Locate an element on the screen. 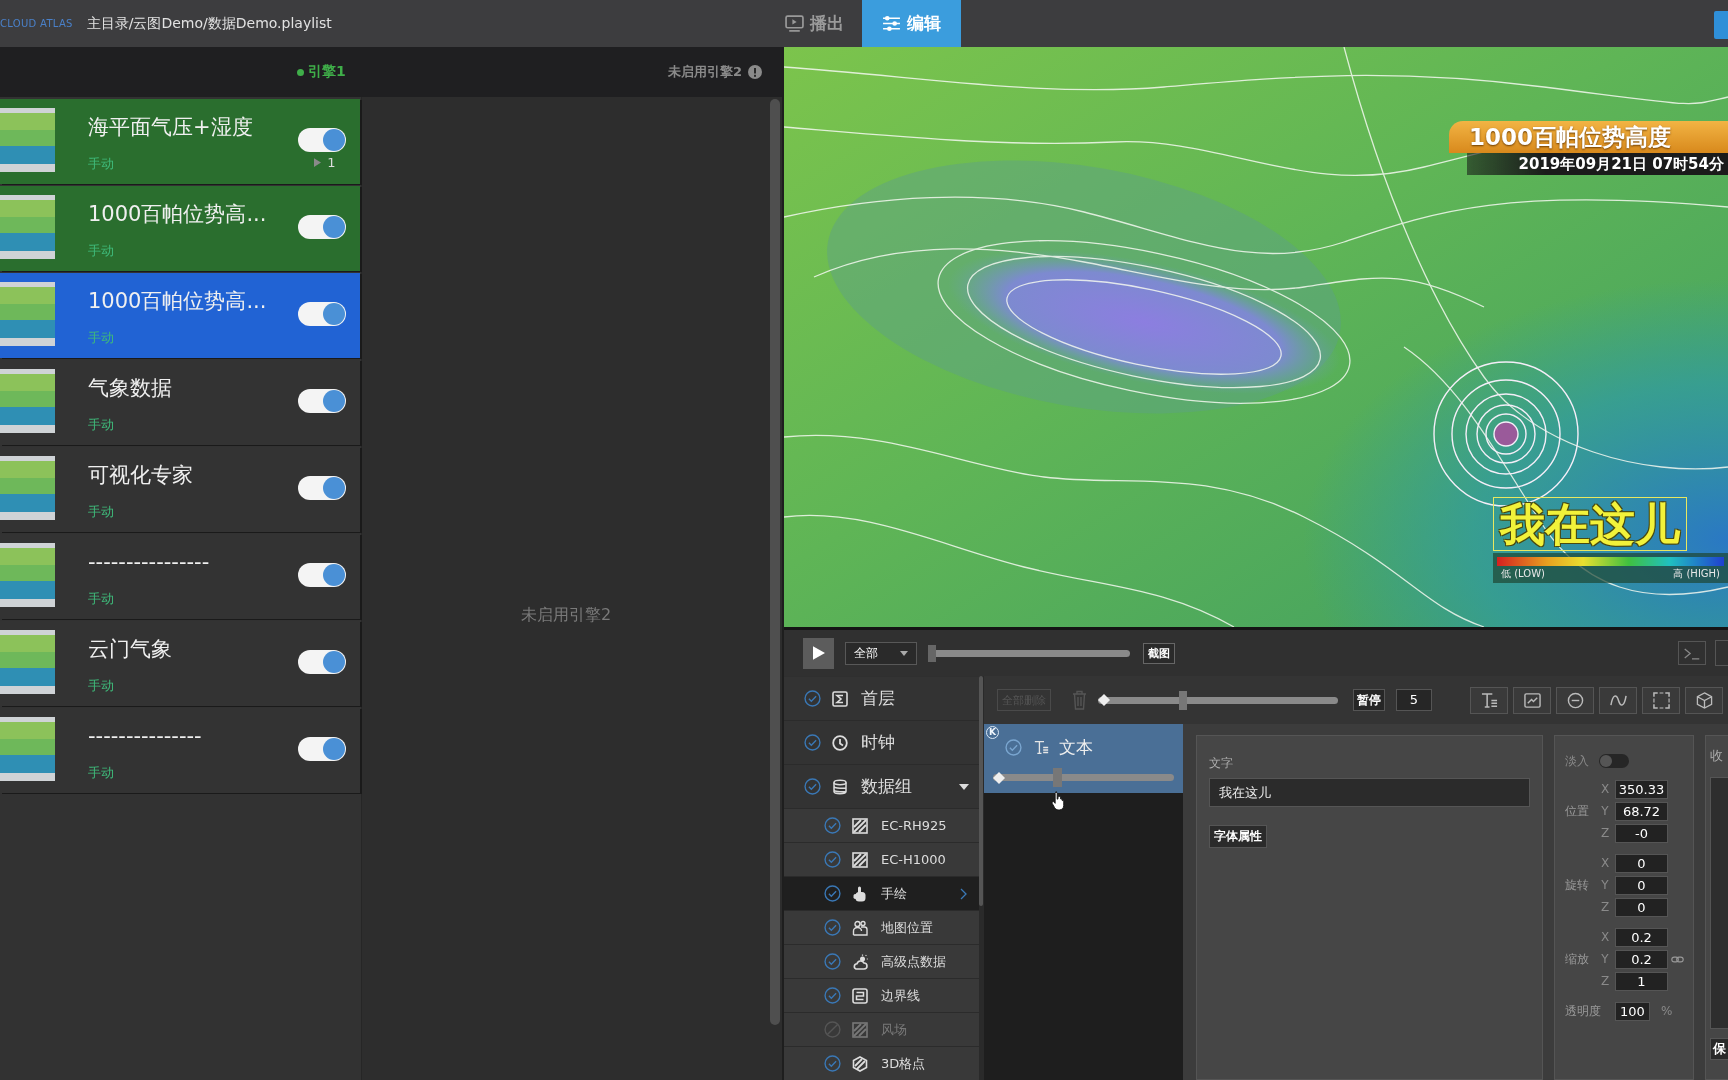 This screenshot has height=1080, width=1728. play-button is located at coordinates (818, 653).